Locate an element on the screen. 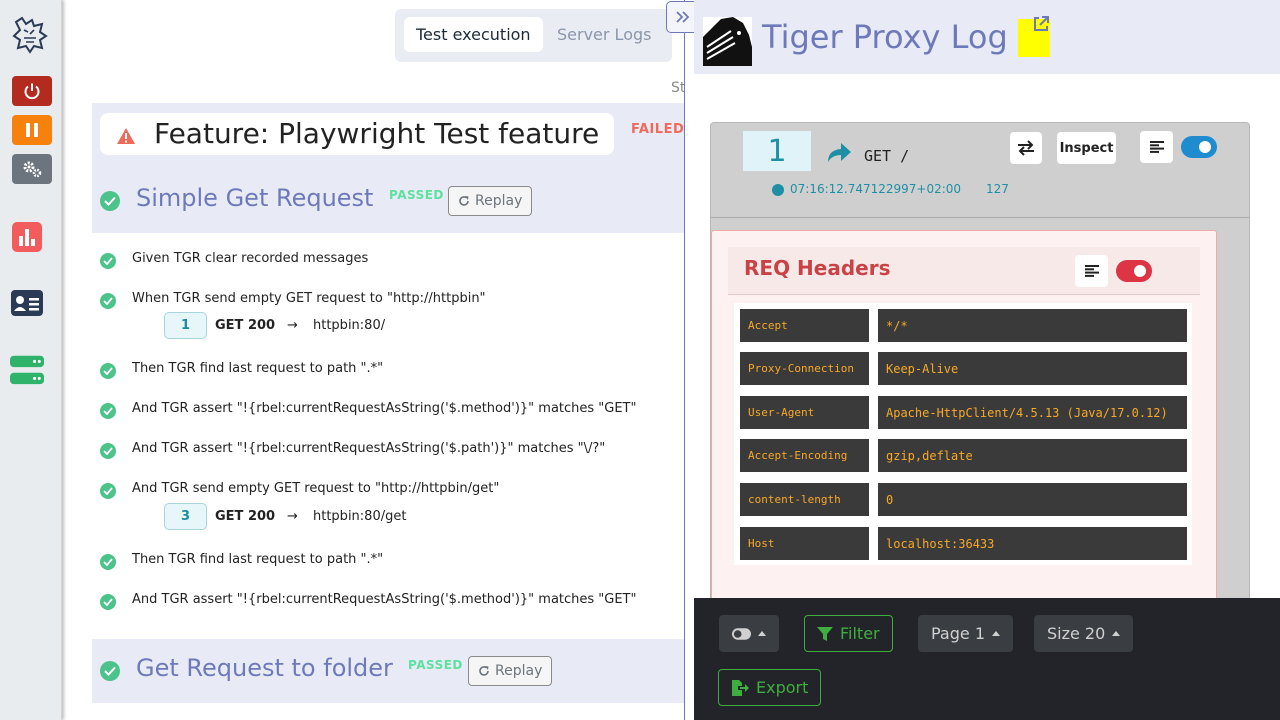 This screenshot has height=720, width=1280. partner-message-button is located at coordinates (1026, 148).